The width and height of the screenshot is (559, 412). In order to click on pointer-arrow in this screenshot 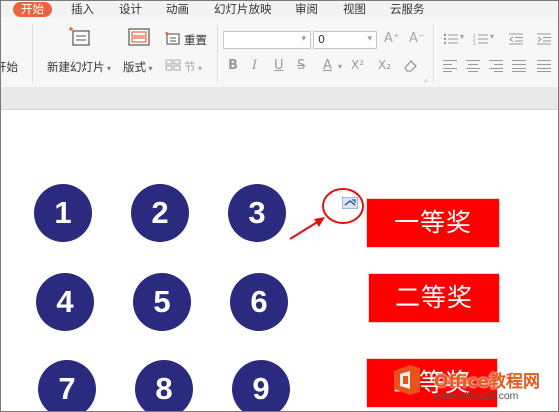, I will do `click(304, 230)`.